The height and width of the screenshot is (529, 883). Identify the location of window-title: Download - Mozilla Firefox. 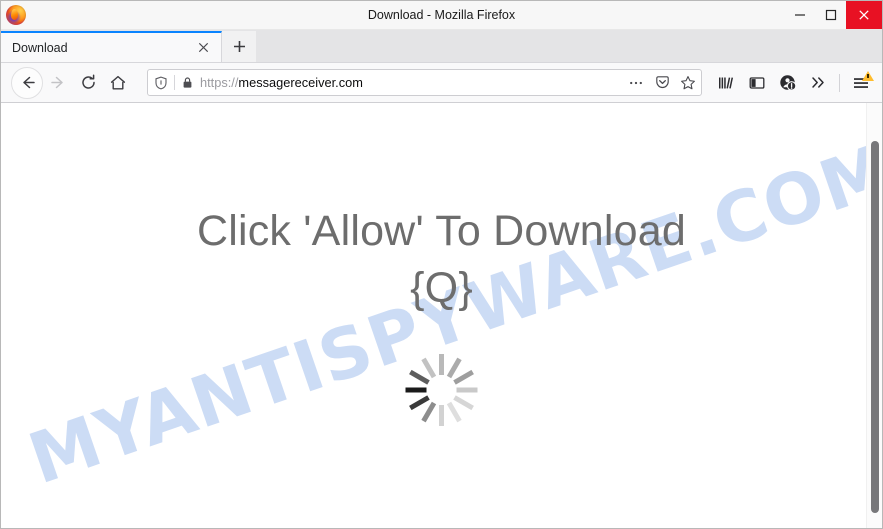
(441, 15).